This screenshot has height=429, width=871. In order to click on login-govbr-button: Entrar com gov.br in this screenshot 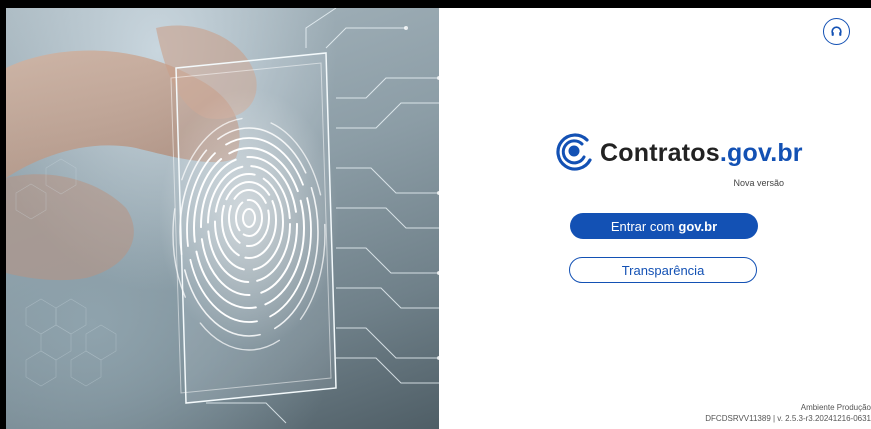, I will do `click(664, 226)`.